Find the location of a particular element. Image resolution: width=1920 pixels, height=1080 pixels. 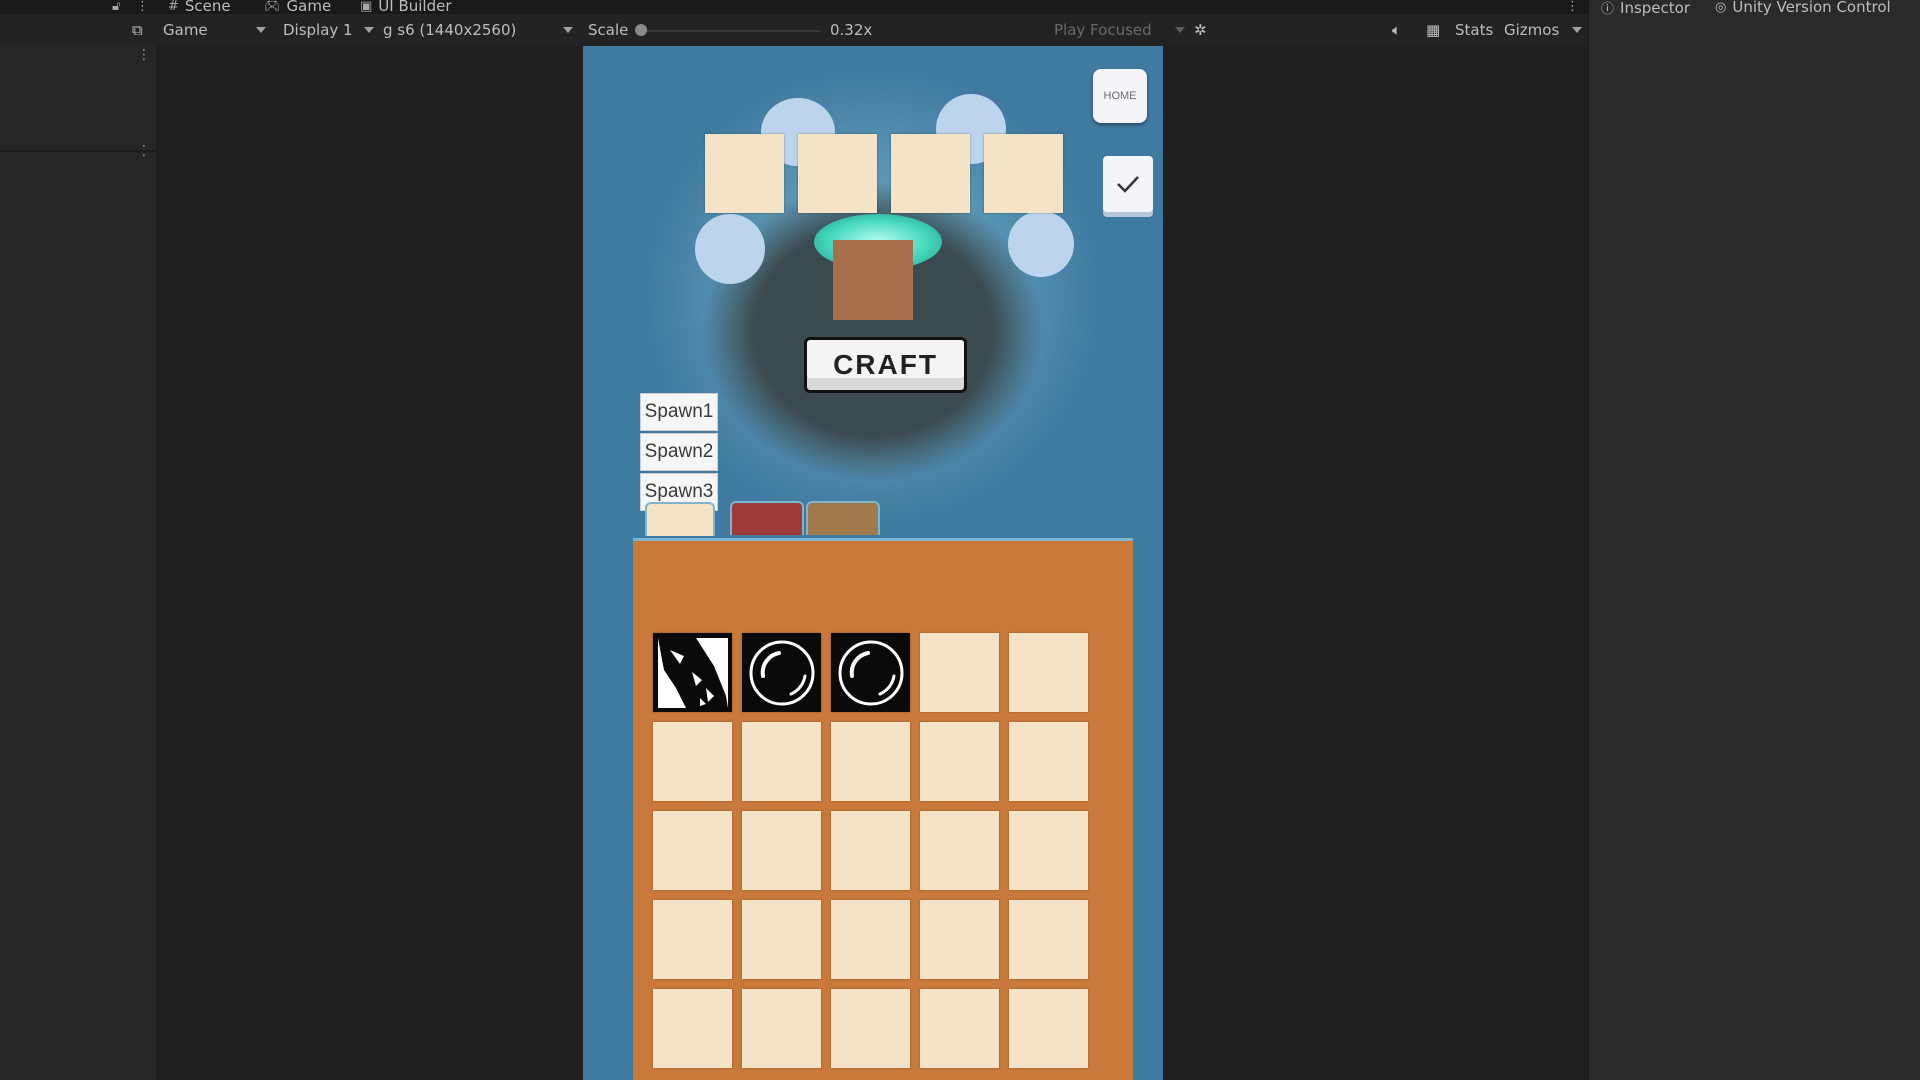

stats-button: Stats is located at coordinates (1474, 30).